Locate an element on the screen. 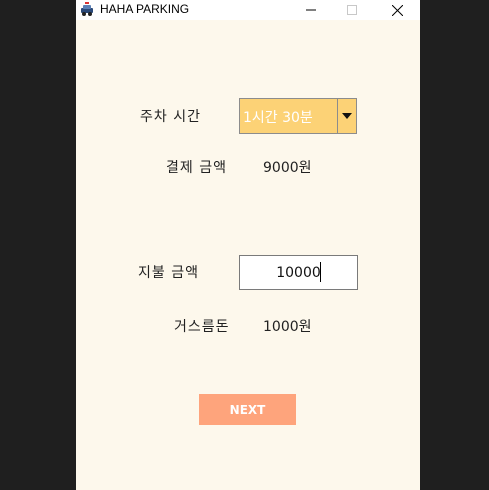  payment-amount-value: 9000원 is located at coordinates (287, 168).